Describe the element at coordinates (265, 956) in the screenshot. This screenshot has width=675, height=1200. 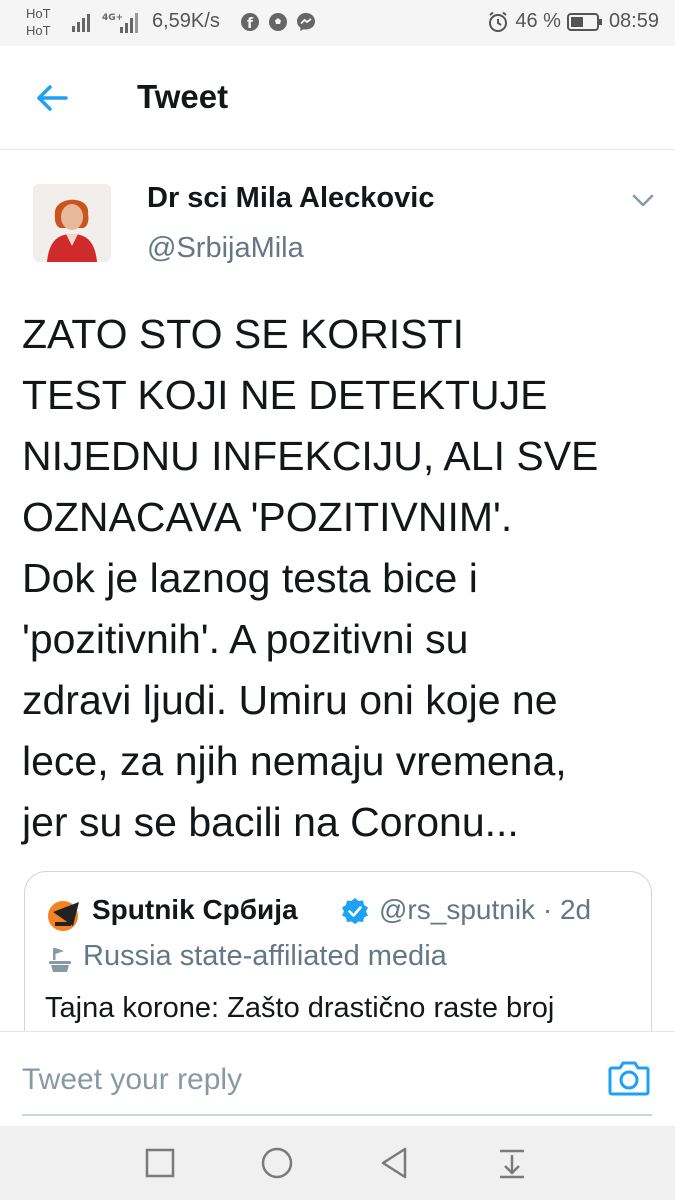
I see `state-media-label: Russia state-affiliated media` at that location.